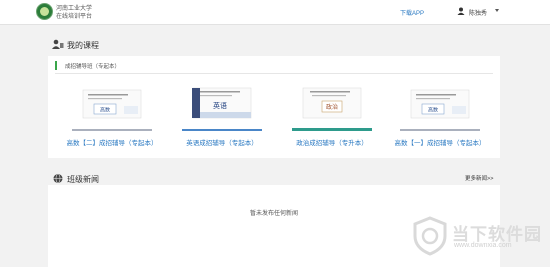  I want to click on course-item: 英语 英语成招辅导（专起本）, so click(222, 118).